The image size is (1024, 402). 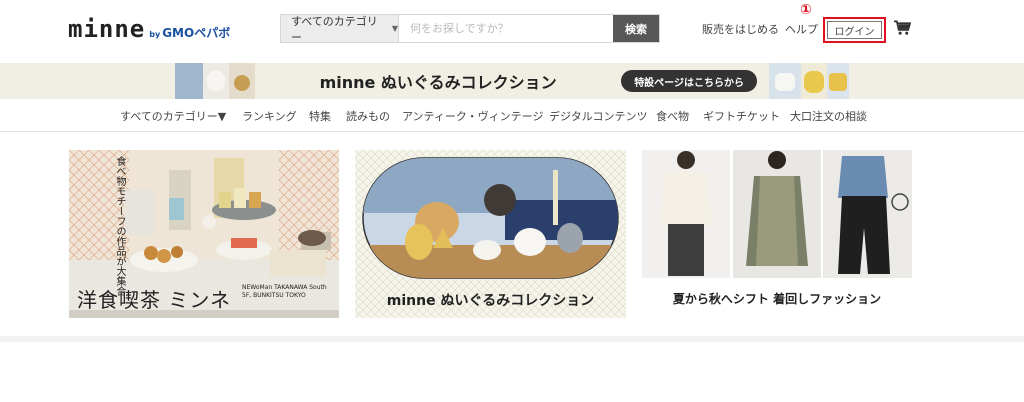 I want to click on promo-cta-button: 特設ページはこちらから, so click(x=689, y=81).